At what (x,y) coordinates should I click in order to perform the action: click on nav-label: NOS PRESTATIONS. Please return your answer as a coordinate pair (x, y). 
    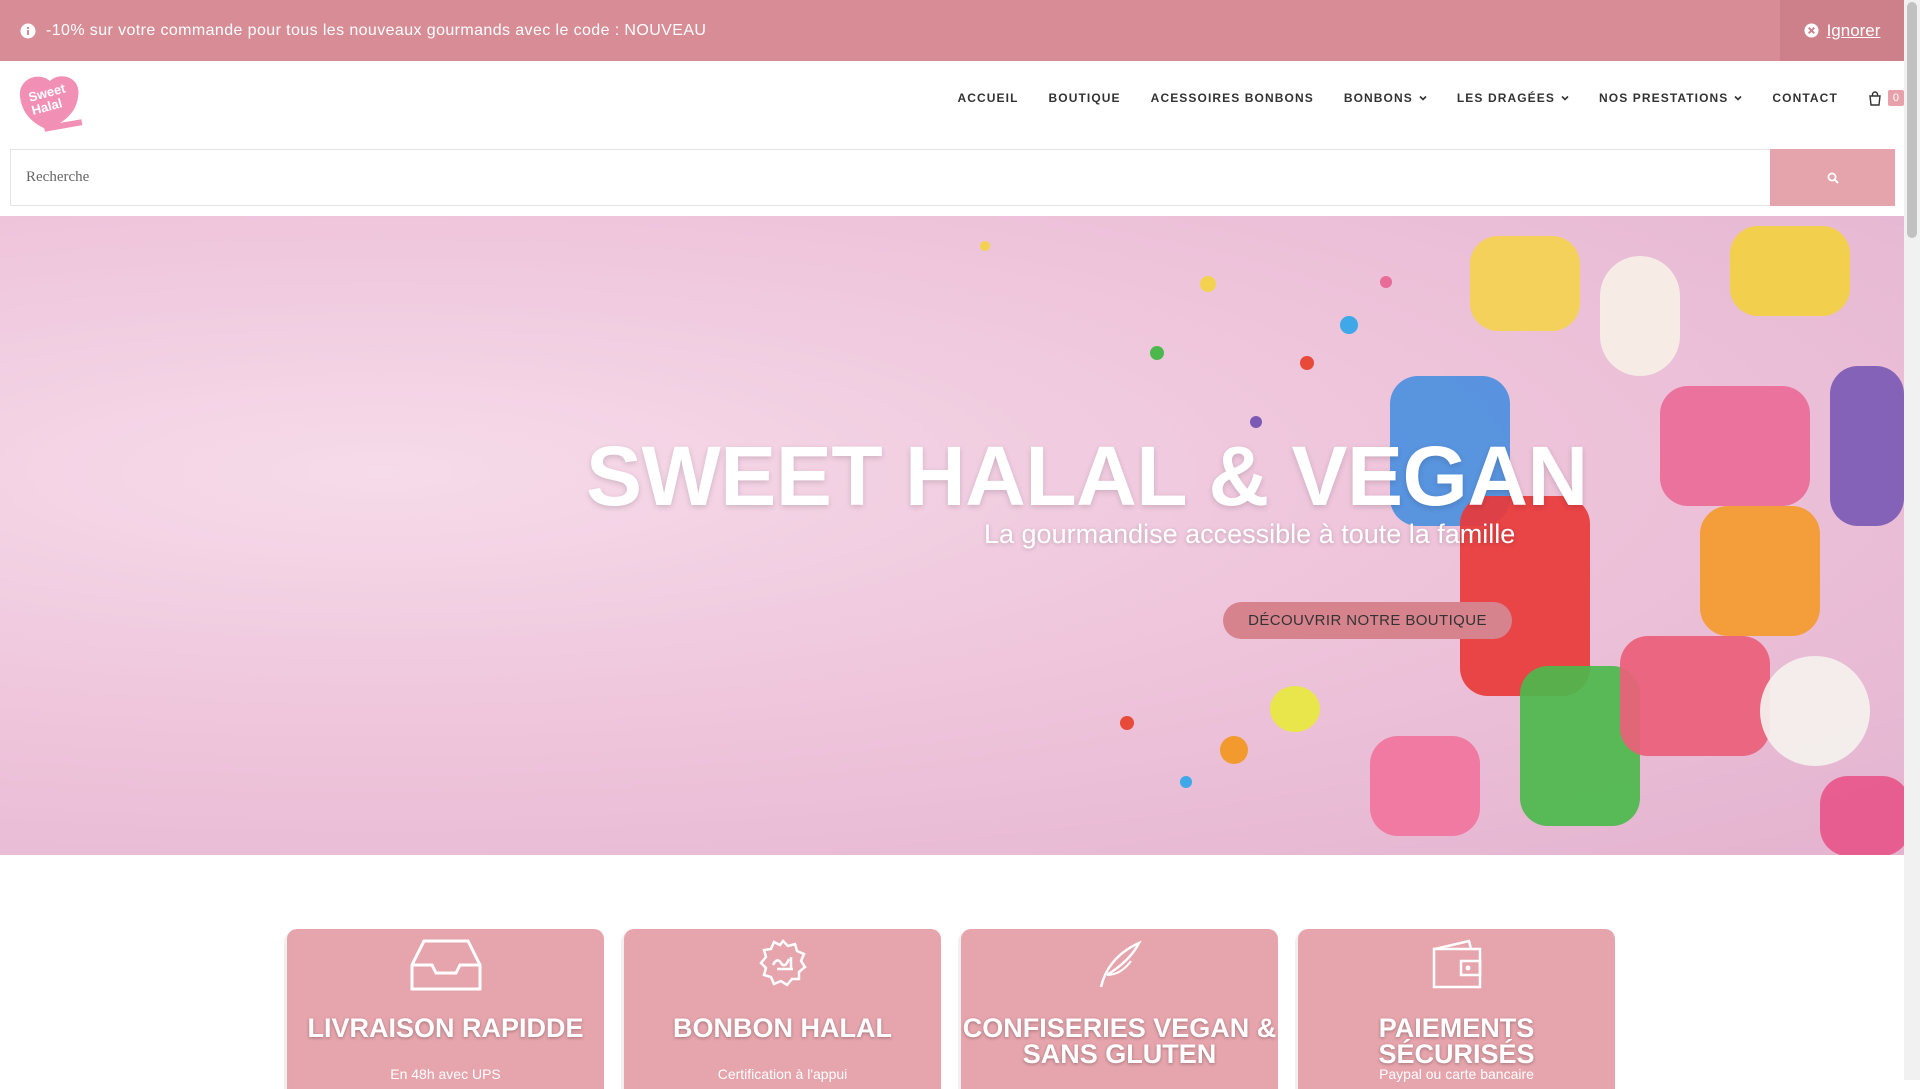
    Looking at the image, I should click on (1664, 98).